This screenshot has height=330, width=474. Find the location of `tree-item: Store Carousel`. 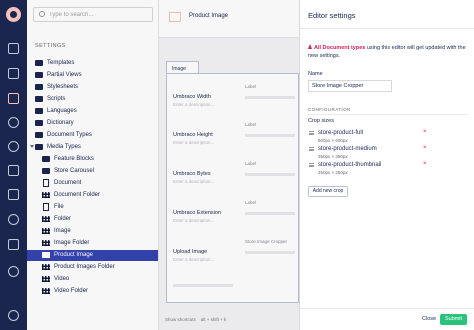

tree-item: Store Carousel is located at coordinates (92, 171).